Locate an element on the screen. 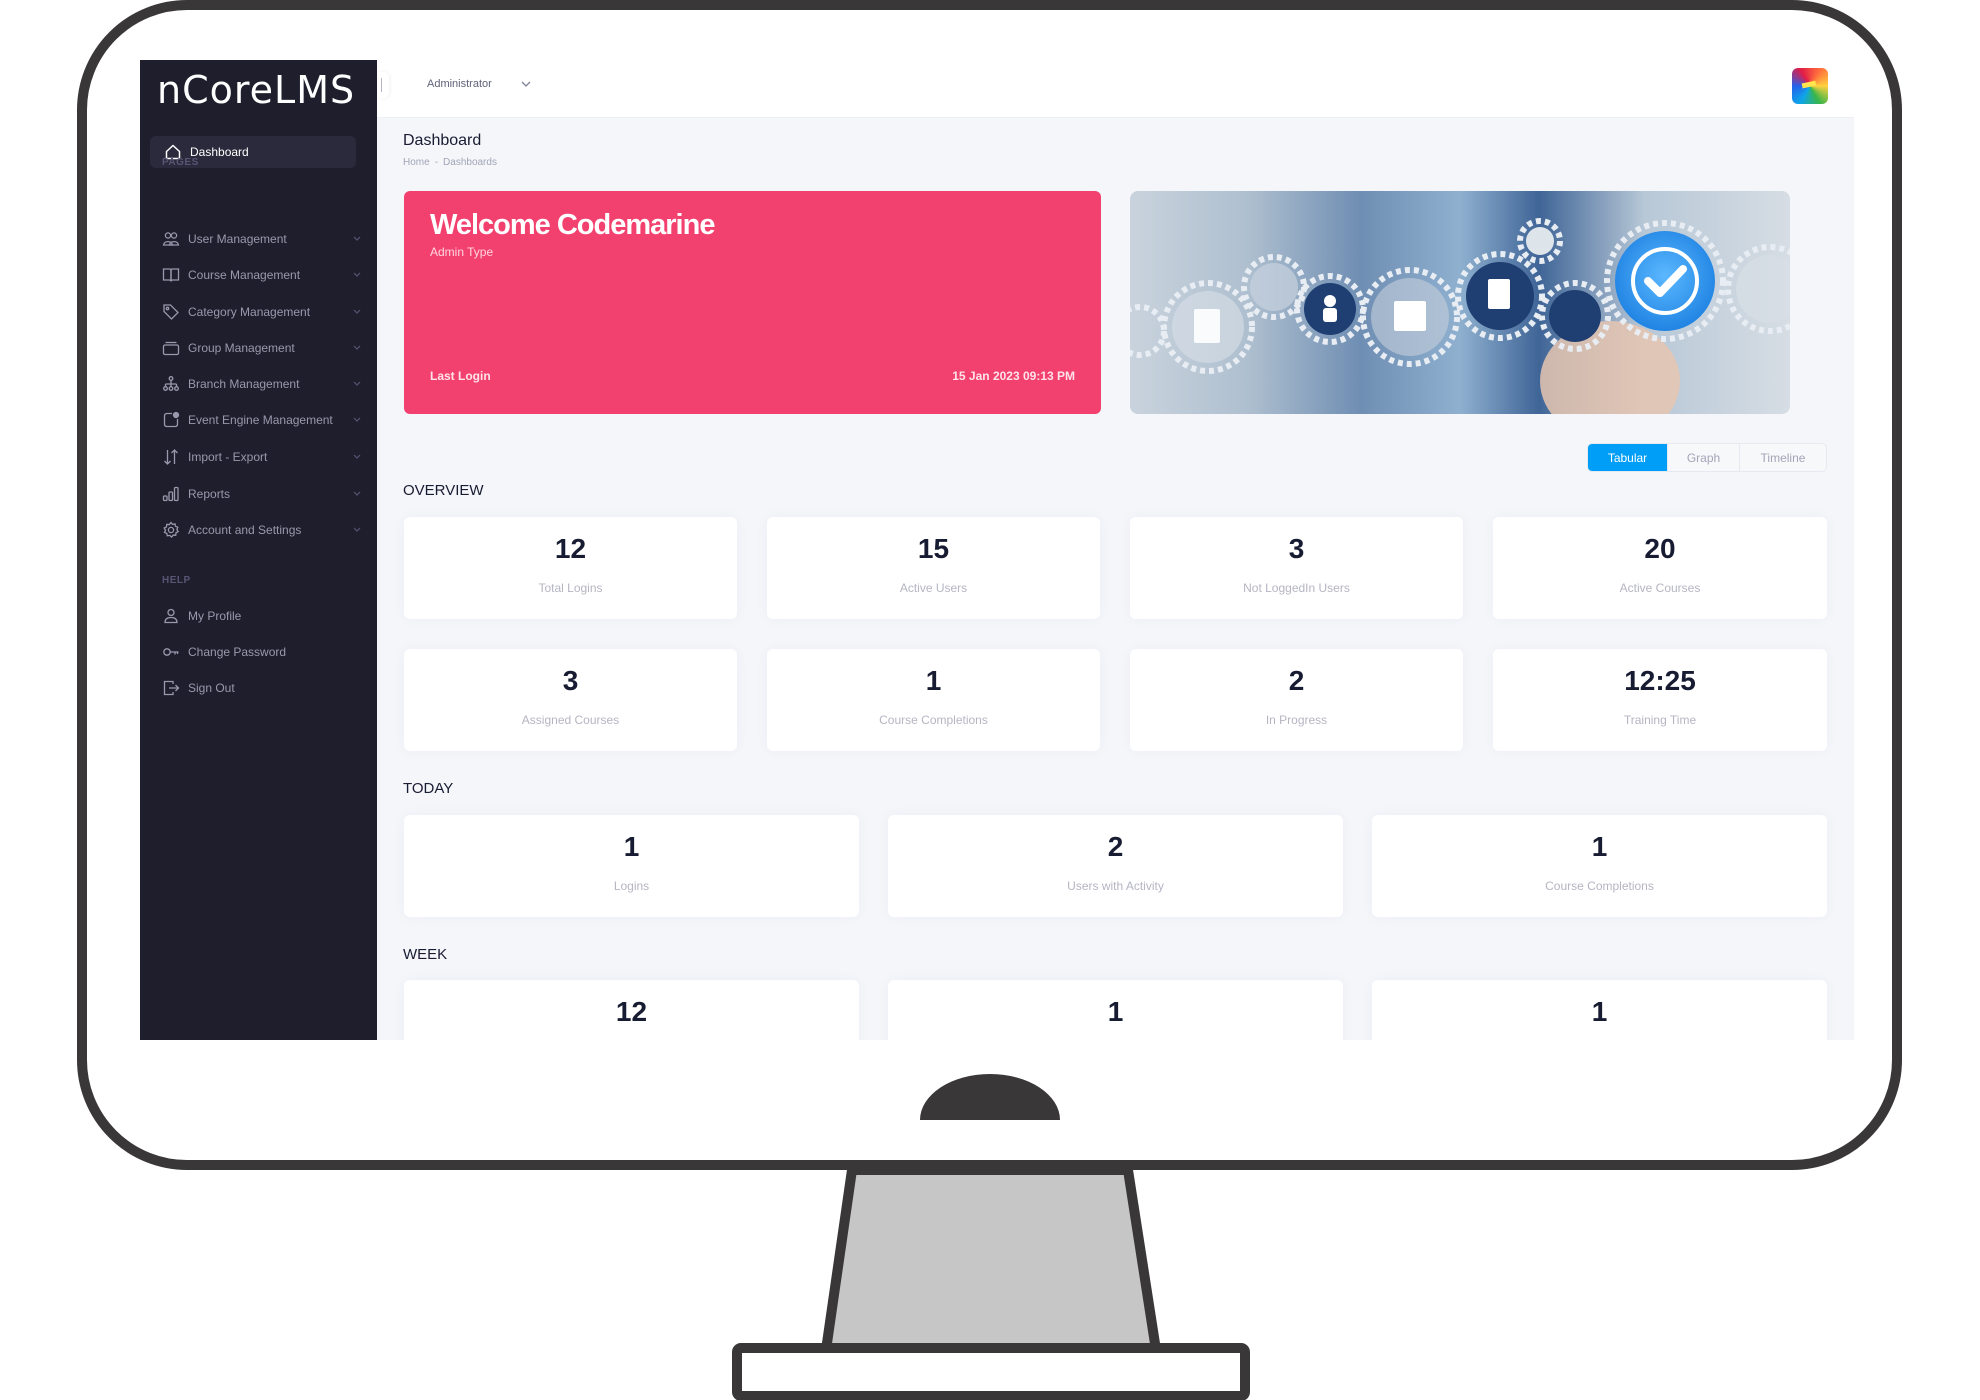  hierarchy-icon is located at coordinates (171, 384).